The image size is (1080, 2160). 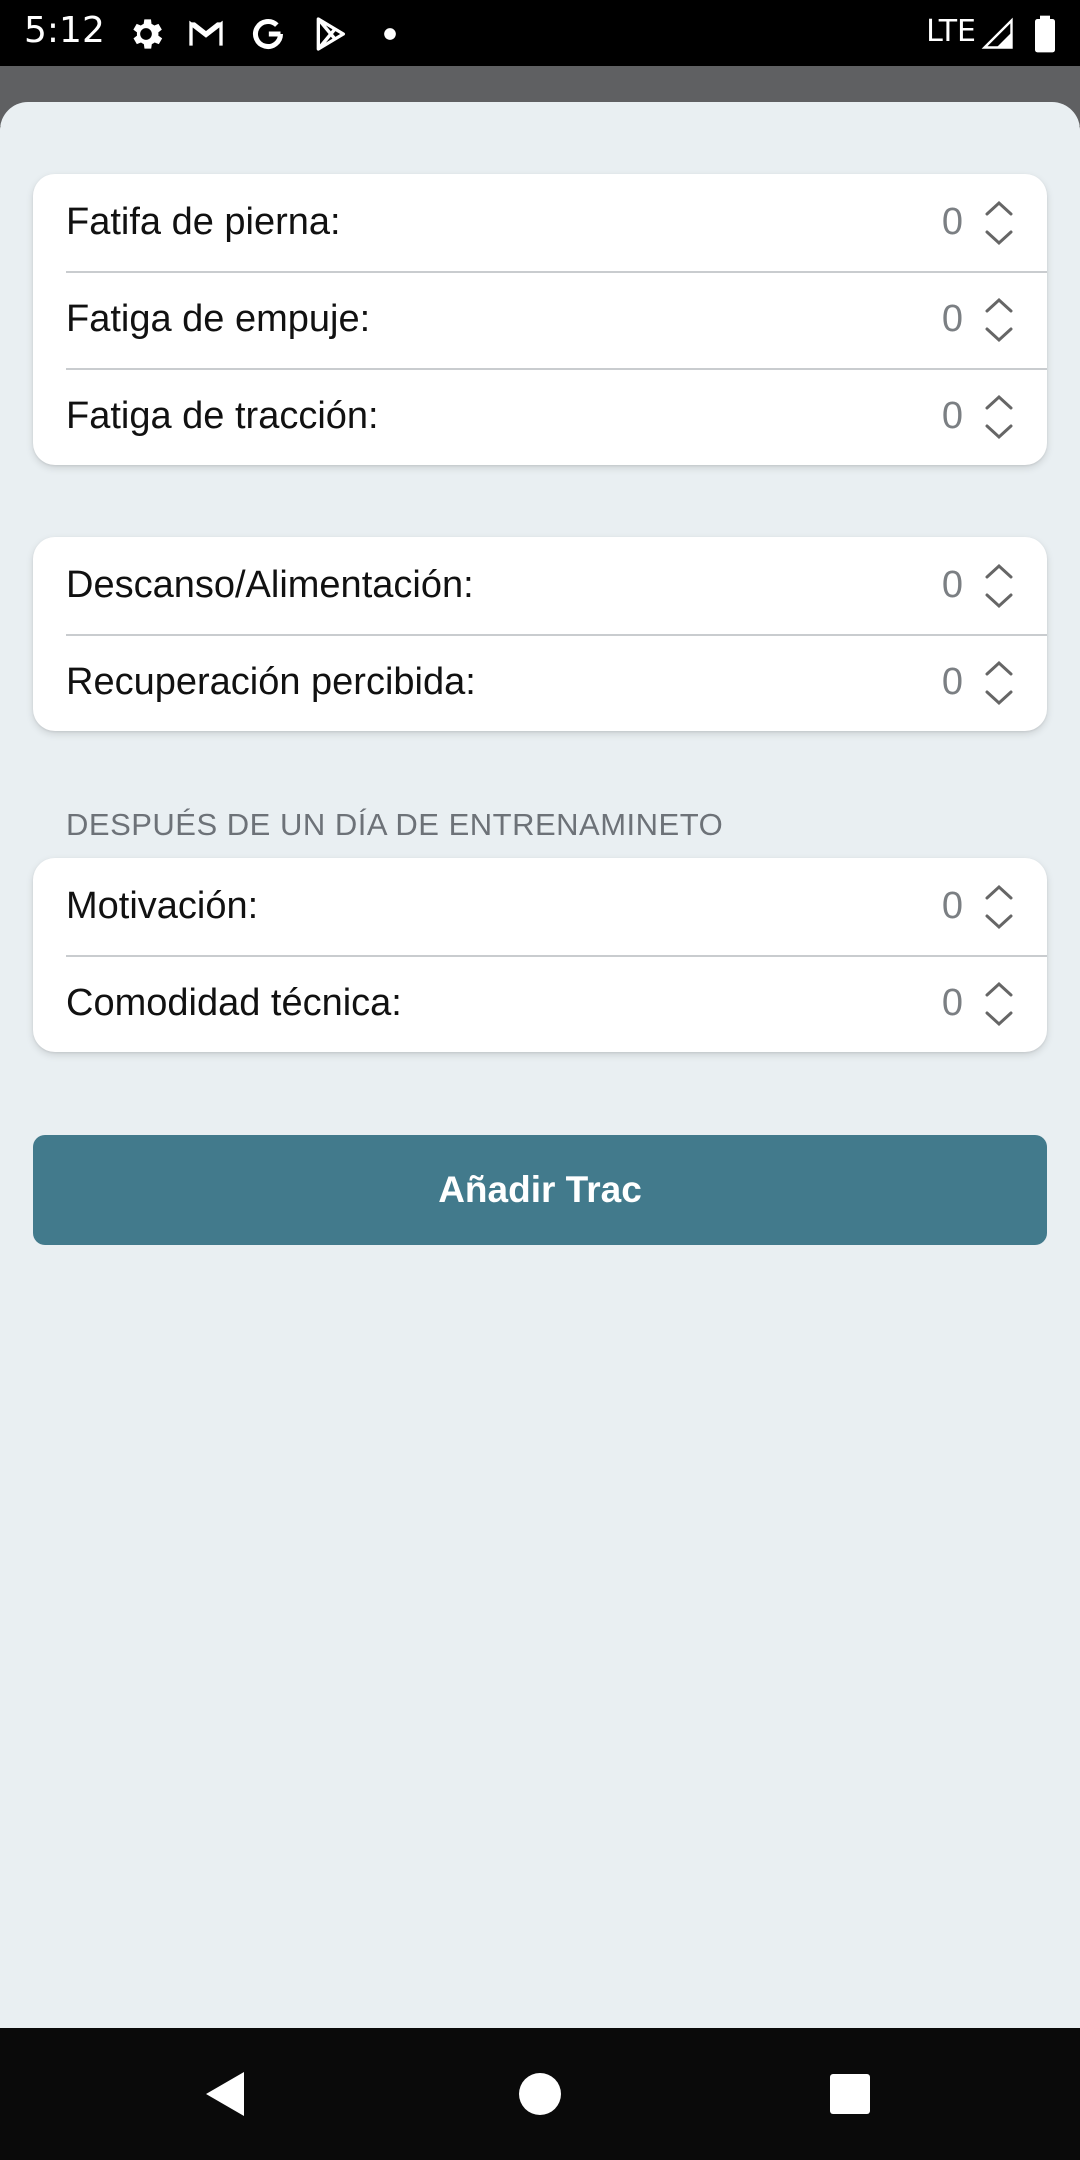 I want to click on field-row: Fatiga de empuje: 0, so click(x=540, y=319).